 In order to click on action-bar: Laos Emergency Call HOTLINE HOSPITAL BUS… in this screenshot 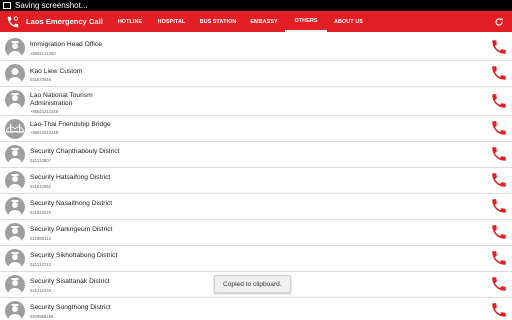, I will do `click(256, 21)`.